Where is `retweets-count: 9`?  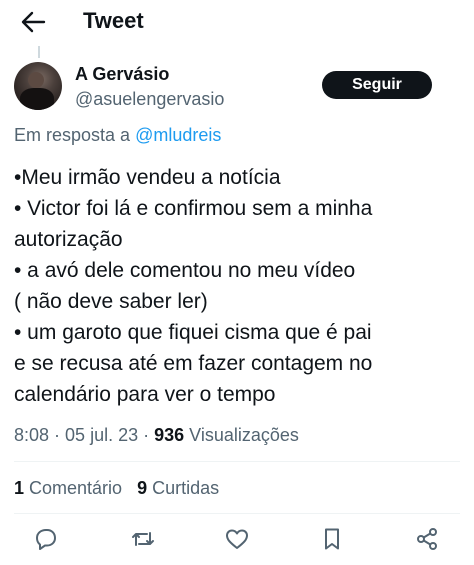 retweets-count: 9 is located at coordinates (142, 488).